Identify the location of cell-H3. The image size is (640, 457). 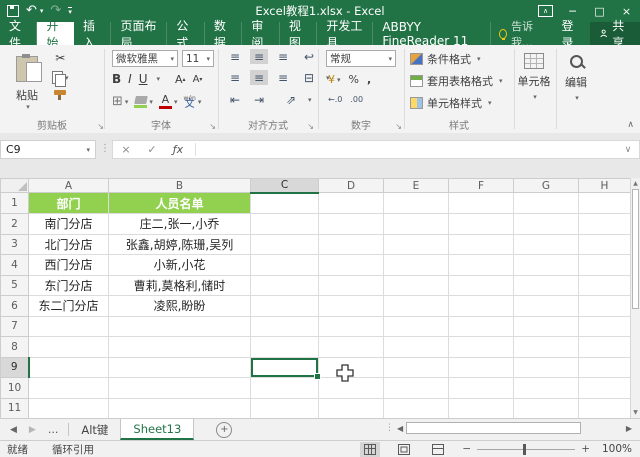
(604, 244).